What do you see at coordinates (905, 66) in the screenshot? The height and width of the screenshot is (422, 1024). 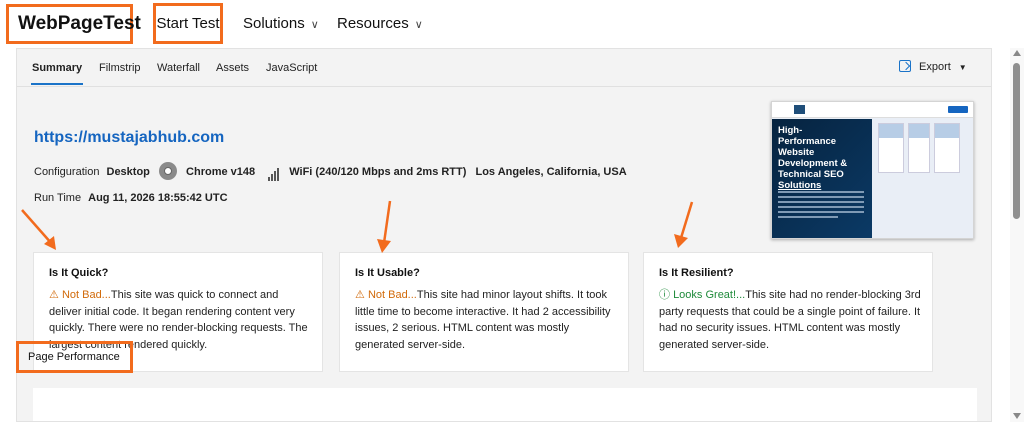 I see `export-icon` at bounding box center [905, 66].